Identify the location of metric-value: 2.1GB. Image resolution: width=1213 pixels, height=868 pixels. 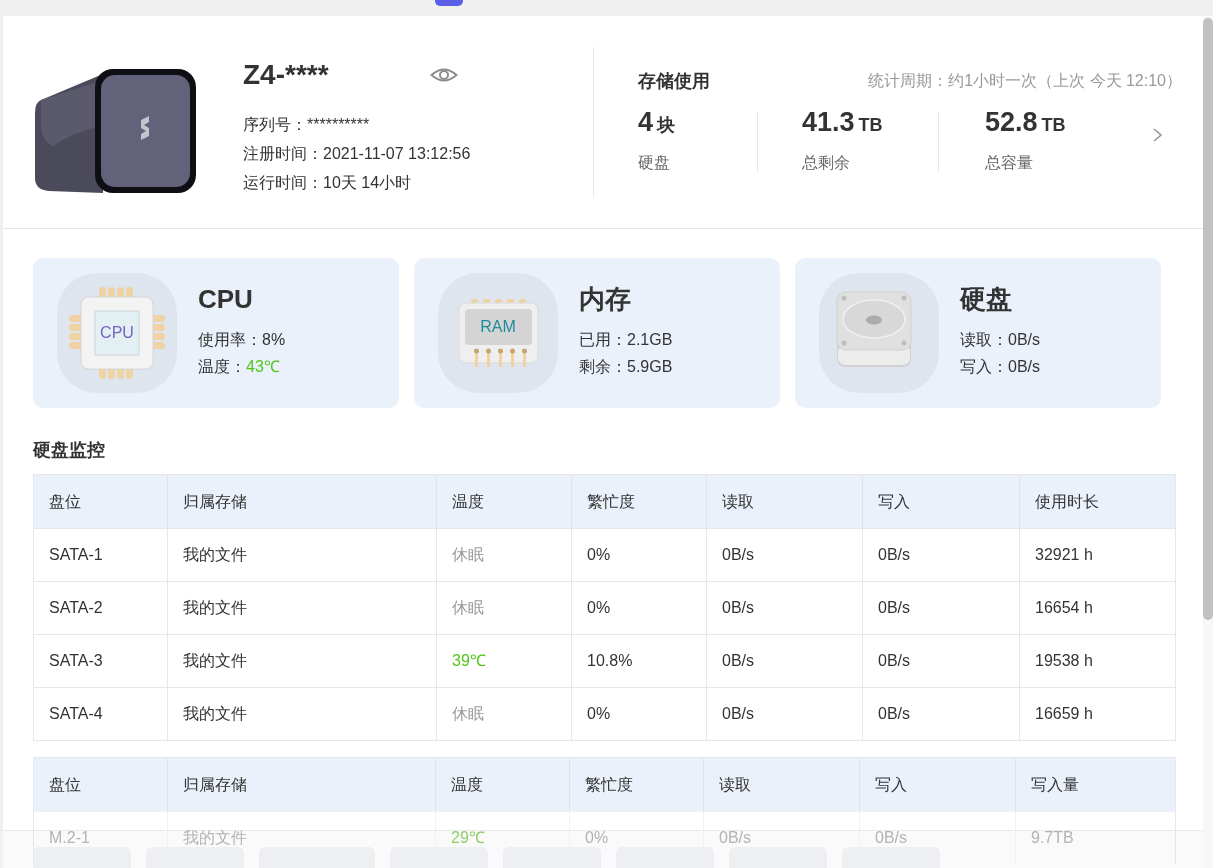
(650, 340).